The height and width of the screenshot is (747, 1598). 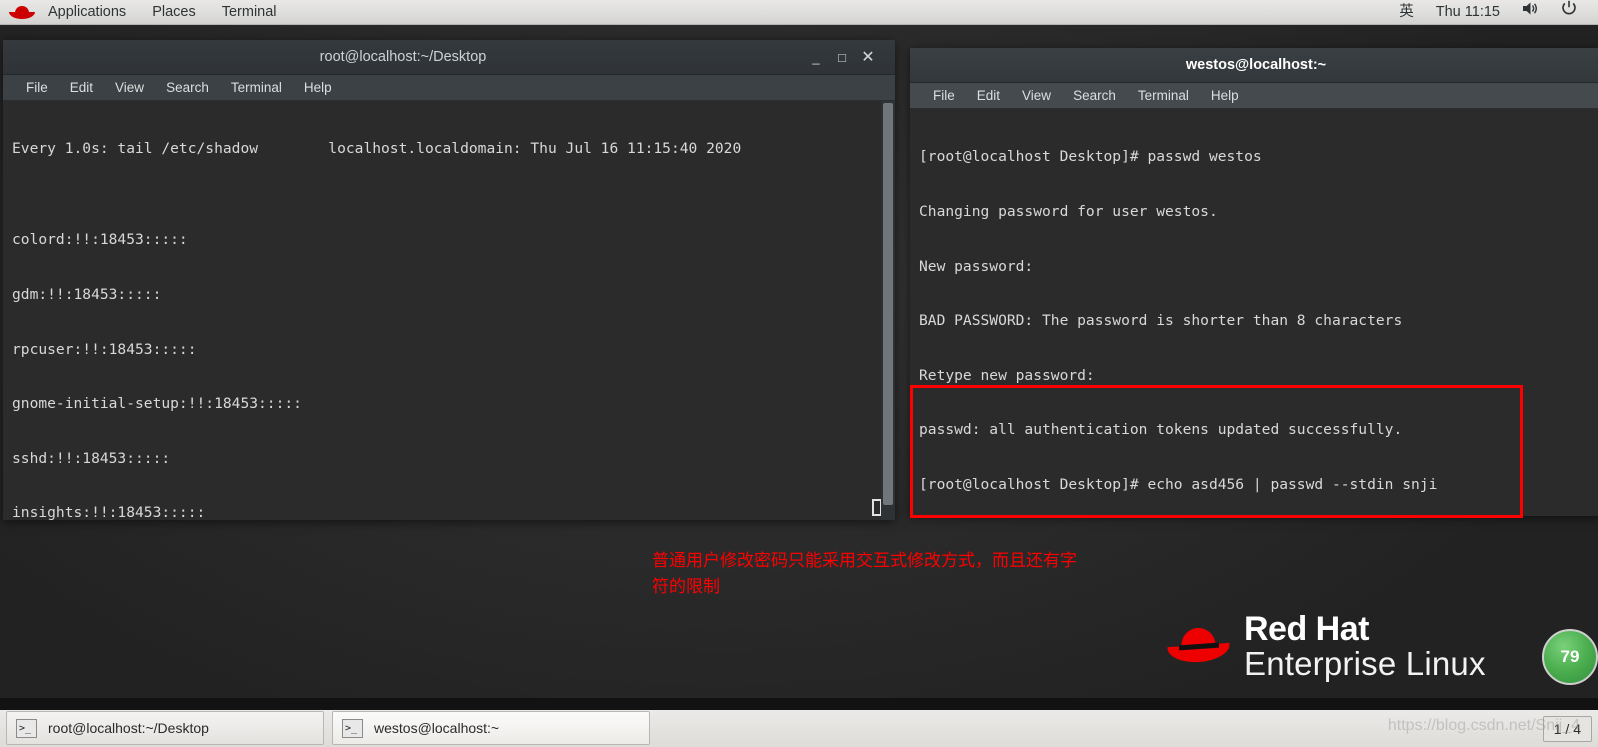 I want to click on clock: Thu 11:15, so click(x=1468, y=12).